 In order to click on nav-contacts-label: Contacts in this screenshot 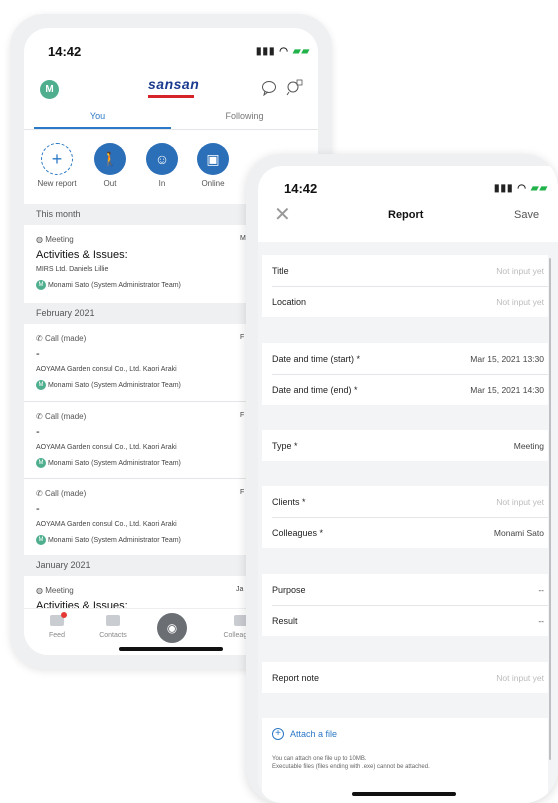, I will do `click(113, 635)`.